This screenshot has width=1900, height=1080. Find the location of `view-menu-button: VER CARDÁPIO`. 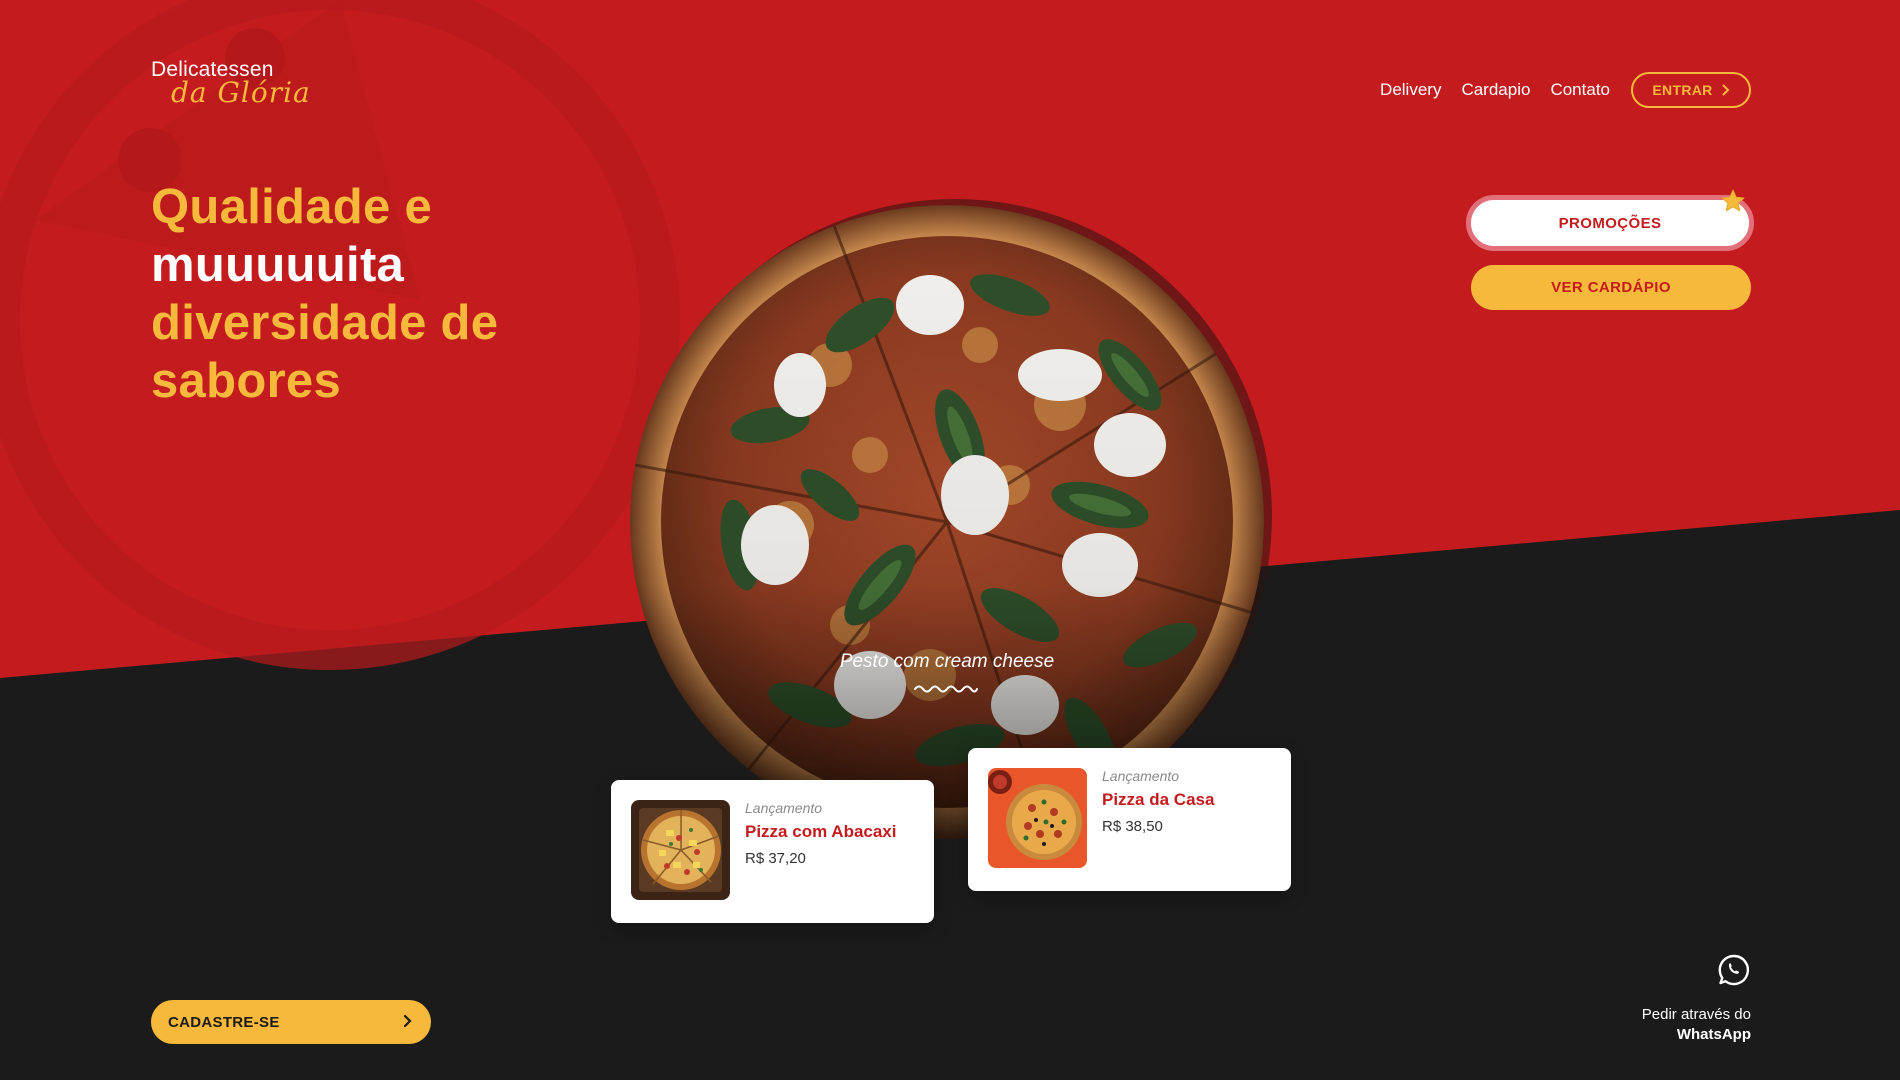

view-menu-button: VER CARDÁPIO is located at coordinates (1611, 287).